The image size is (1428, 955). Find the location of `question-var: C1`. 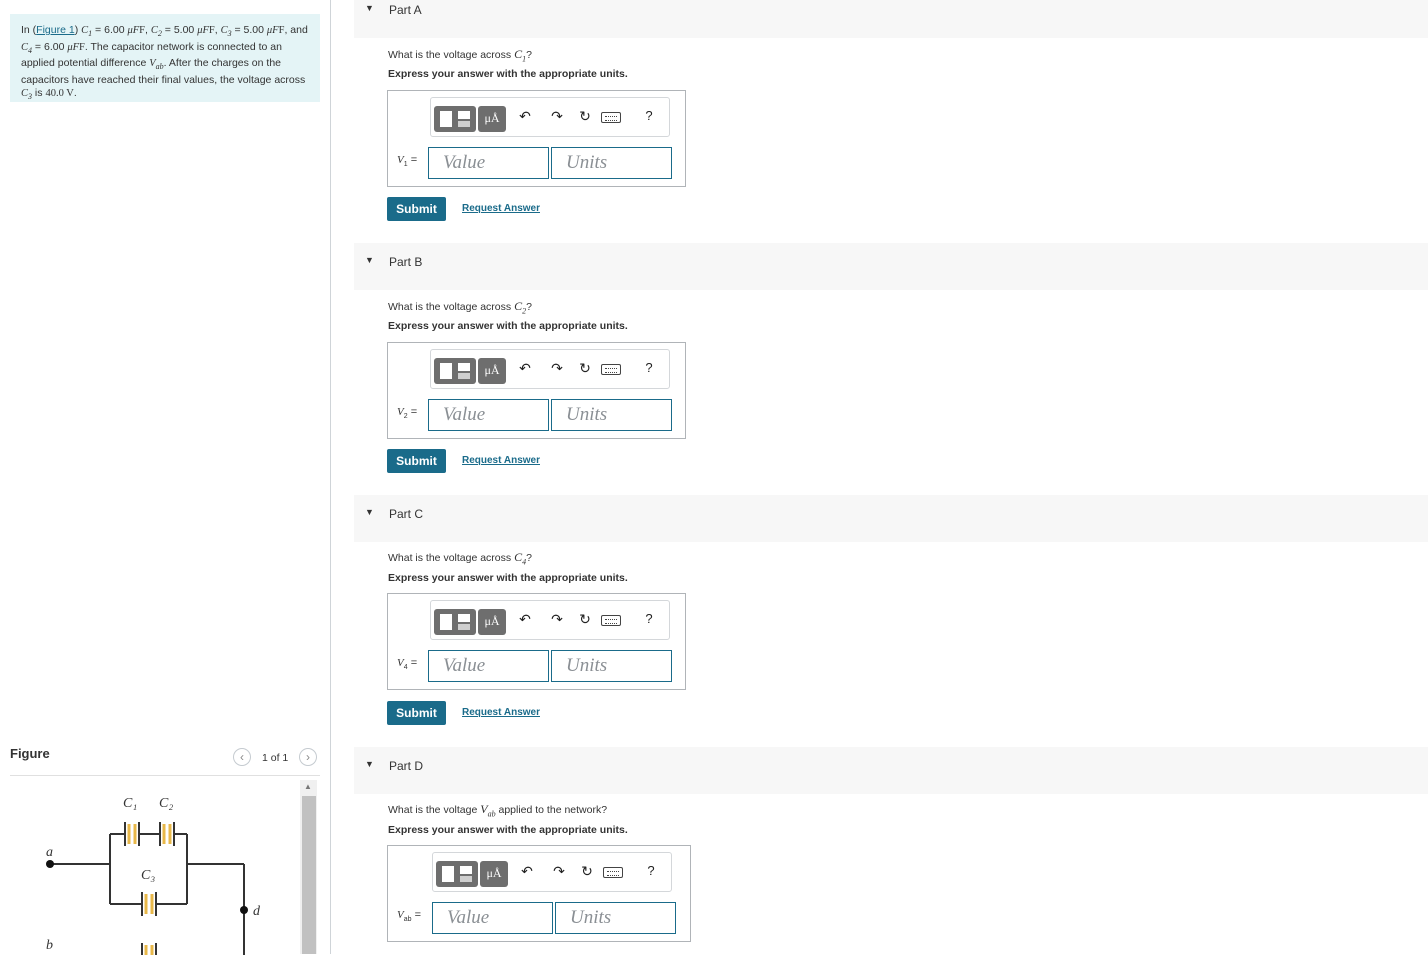

question-var: C1 is located at coordinates (520, 55).